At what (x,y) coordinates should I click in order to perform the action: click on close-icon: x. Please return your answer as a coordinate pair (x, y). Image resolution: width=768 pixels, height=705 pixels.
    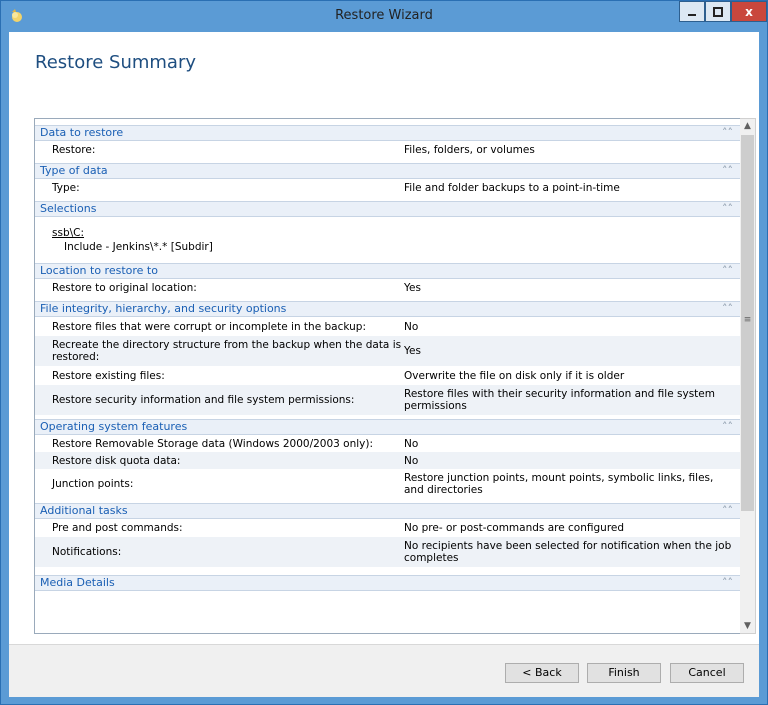
    Looking at the image, I should click on (749, 11).